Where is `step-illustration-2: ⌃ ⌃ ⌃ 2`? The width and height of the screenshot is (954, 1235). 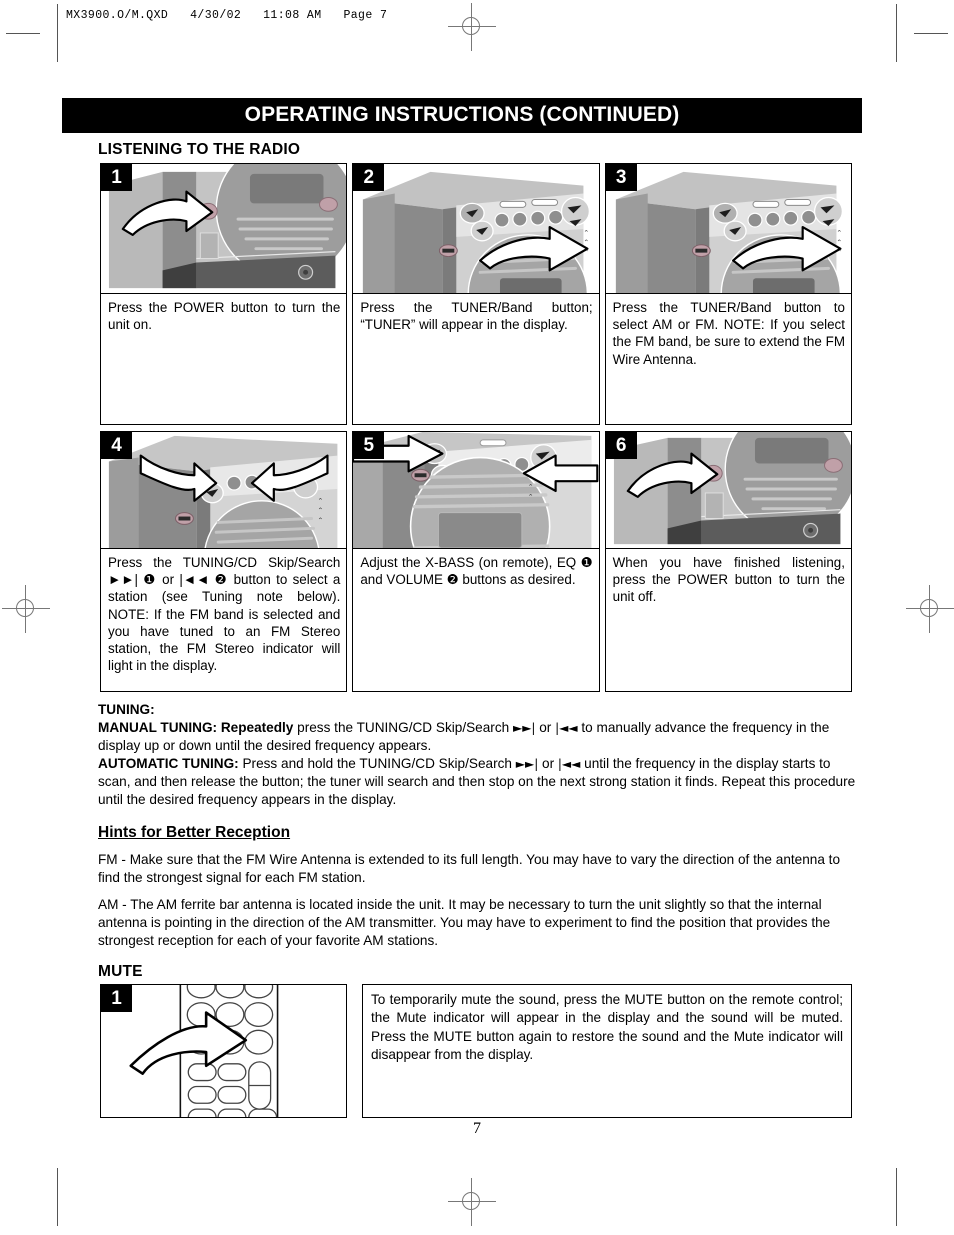
step-illustration-2: ⌃ ⌃ ⌃ 2 is located at coordinates (476, 229).